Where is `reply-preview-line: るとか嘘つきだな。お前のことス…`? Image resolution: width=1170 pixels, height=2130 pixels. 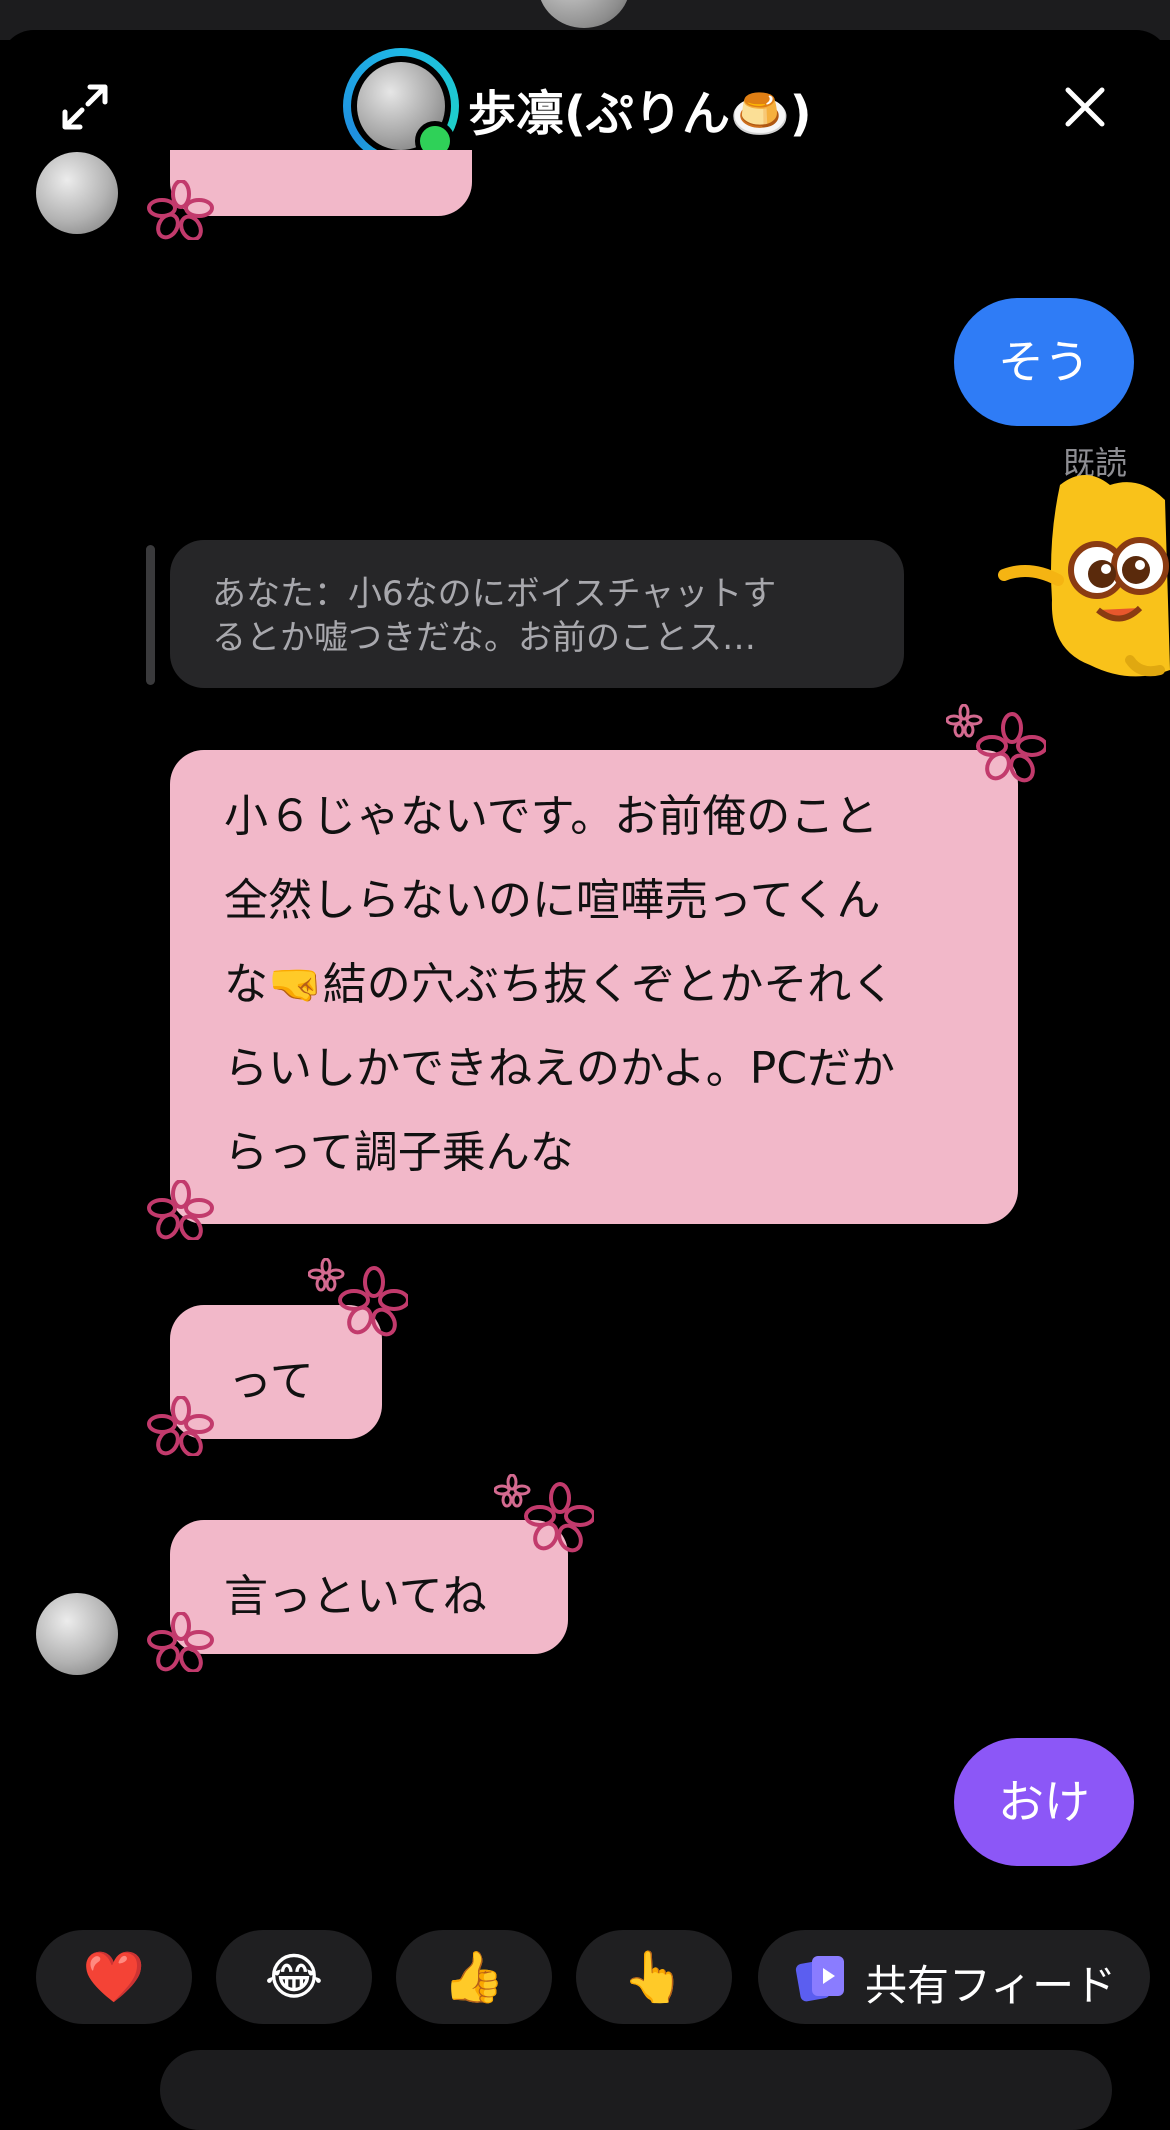 reply-preview-line: るとか嘘つきだな。お前のことス… is located at coordinates (484, 638).